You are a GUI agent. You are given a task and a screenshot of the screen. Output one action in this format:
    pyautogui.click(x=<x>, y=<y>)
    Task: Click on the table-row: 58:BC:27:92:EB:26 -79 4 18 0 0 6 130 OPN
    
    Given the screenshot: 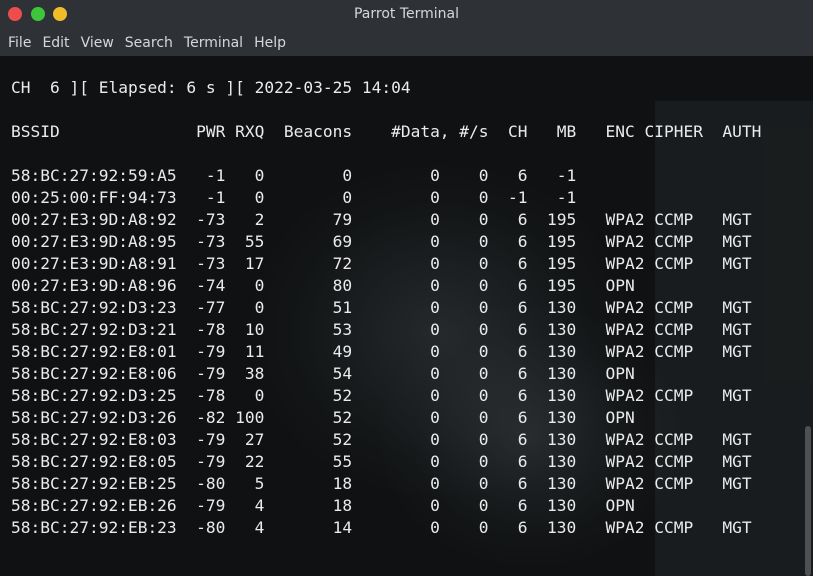 What is the action you would take?
    pyautogui.click(x=323, y=505)
    